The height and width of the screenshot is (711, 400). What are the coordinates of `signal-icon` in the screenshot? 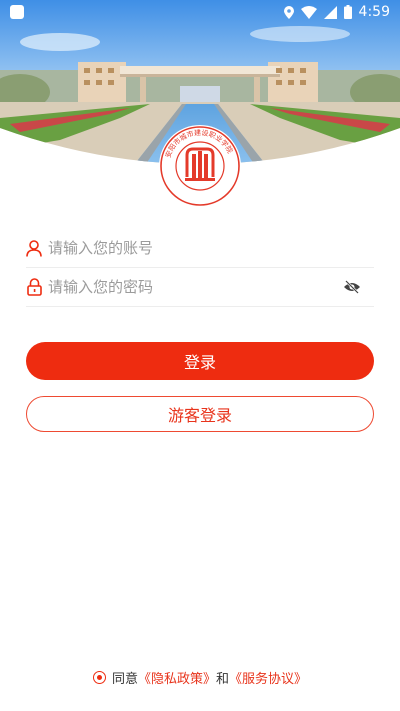 It's located at (330, 12).